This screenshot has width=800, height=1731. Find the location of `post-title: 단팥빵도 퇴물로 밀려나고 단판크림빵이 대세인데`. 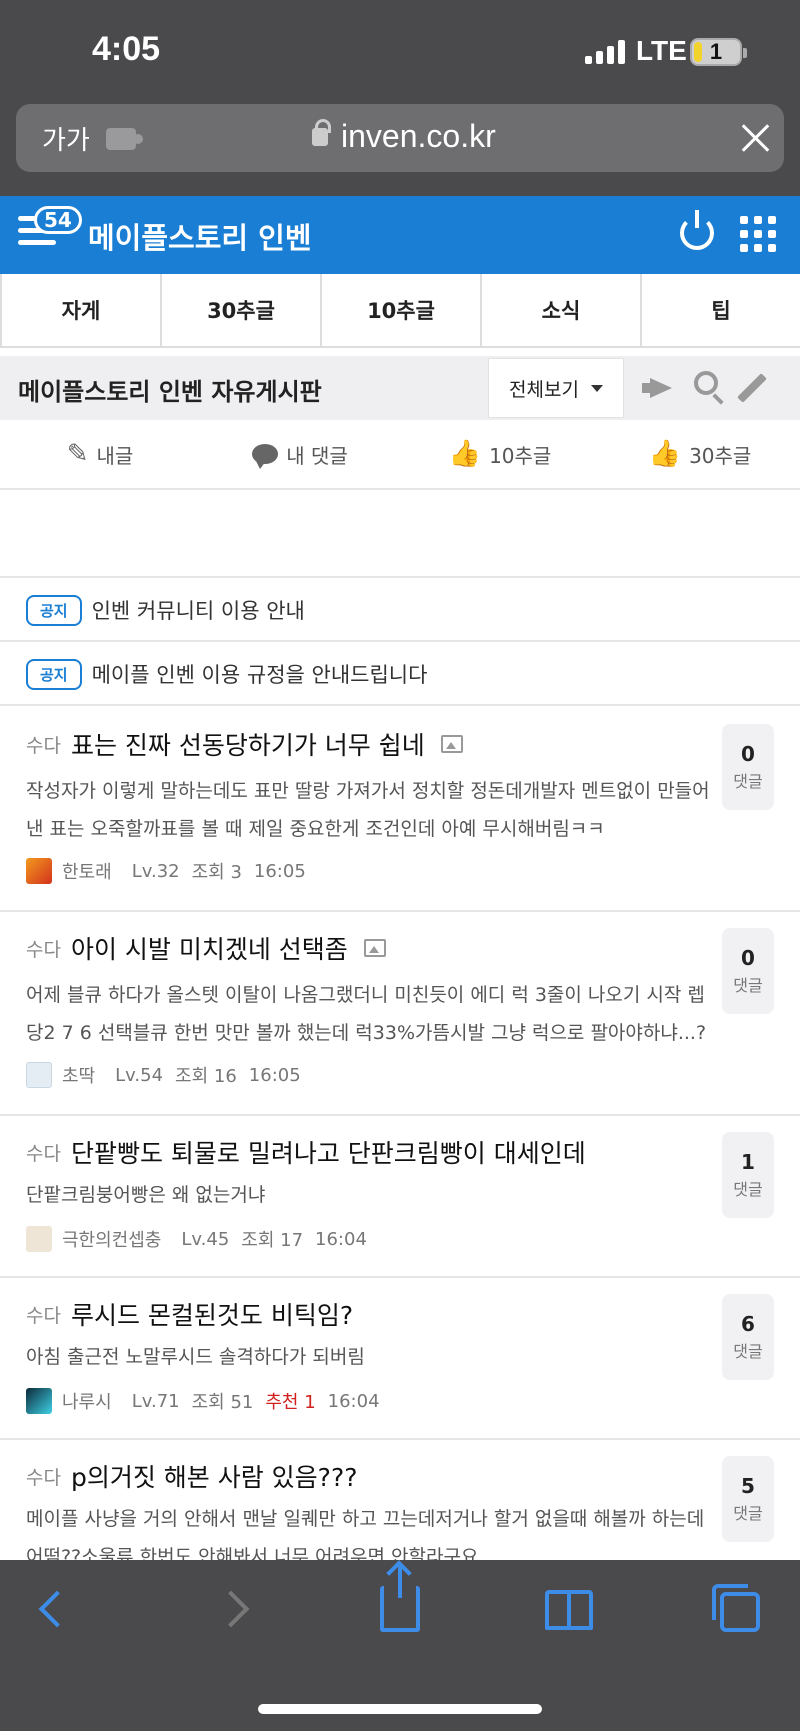

post-title: 단팥빵도 퇴물로 밀려나고 단판크림빵이 대세인데 is located at coordinates (328, 1152).